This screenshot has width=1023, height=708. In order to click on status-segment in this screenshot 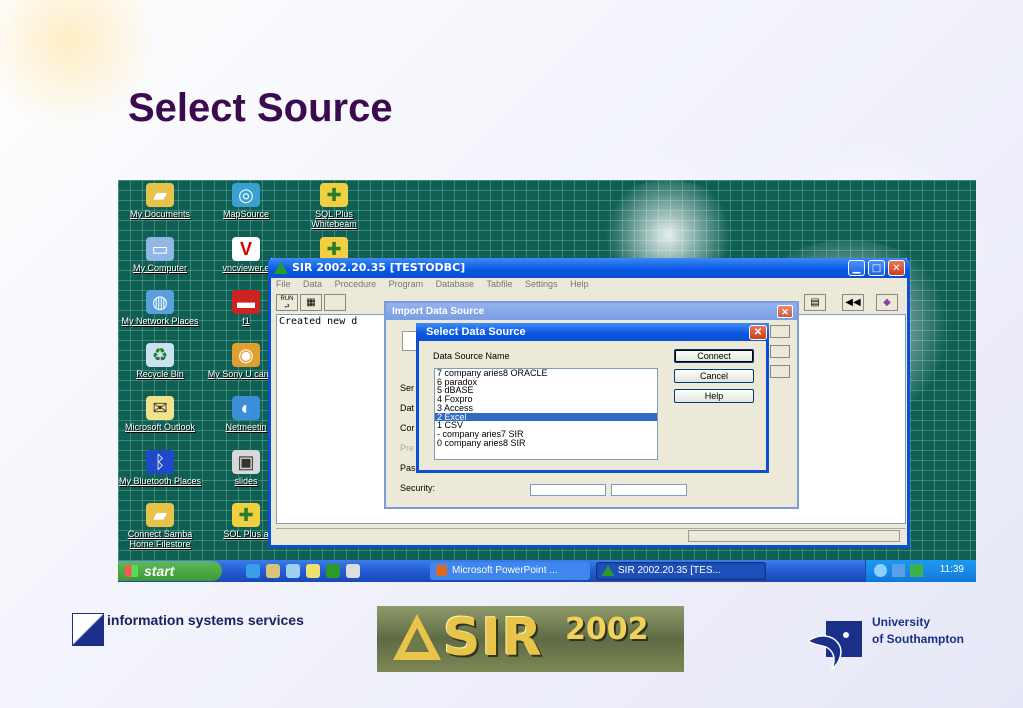, I will do `click(794, 536)`.